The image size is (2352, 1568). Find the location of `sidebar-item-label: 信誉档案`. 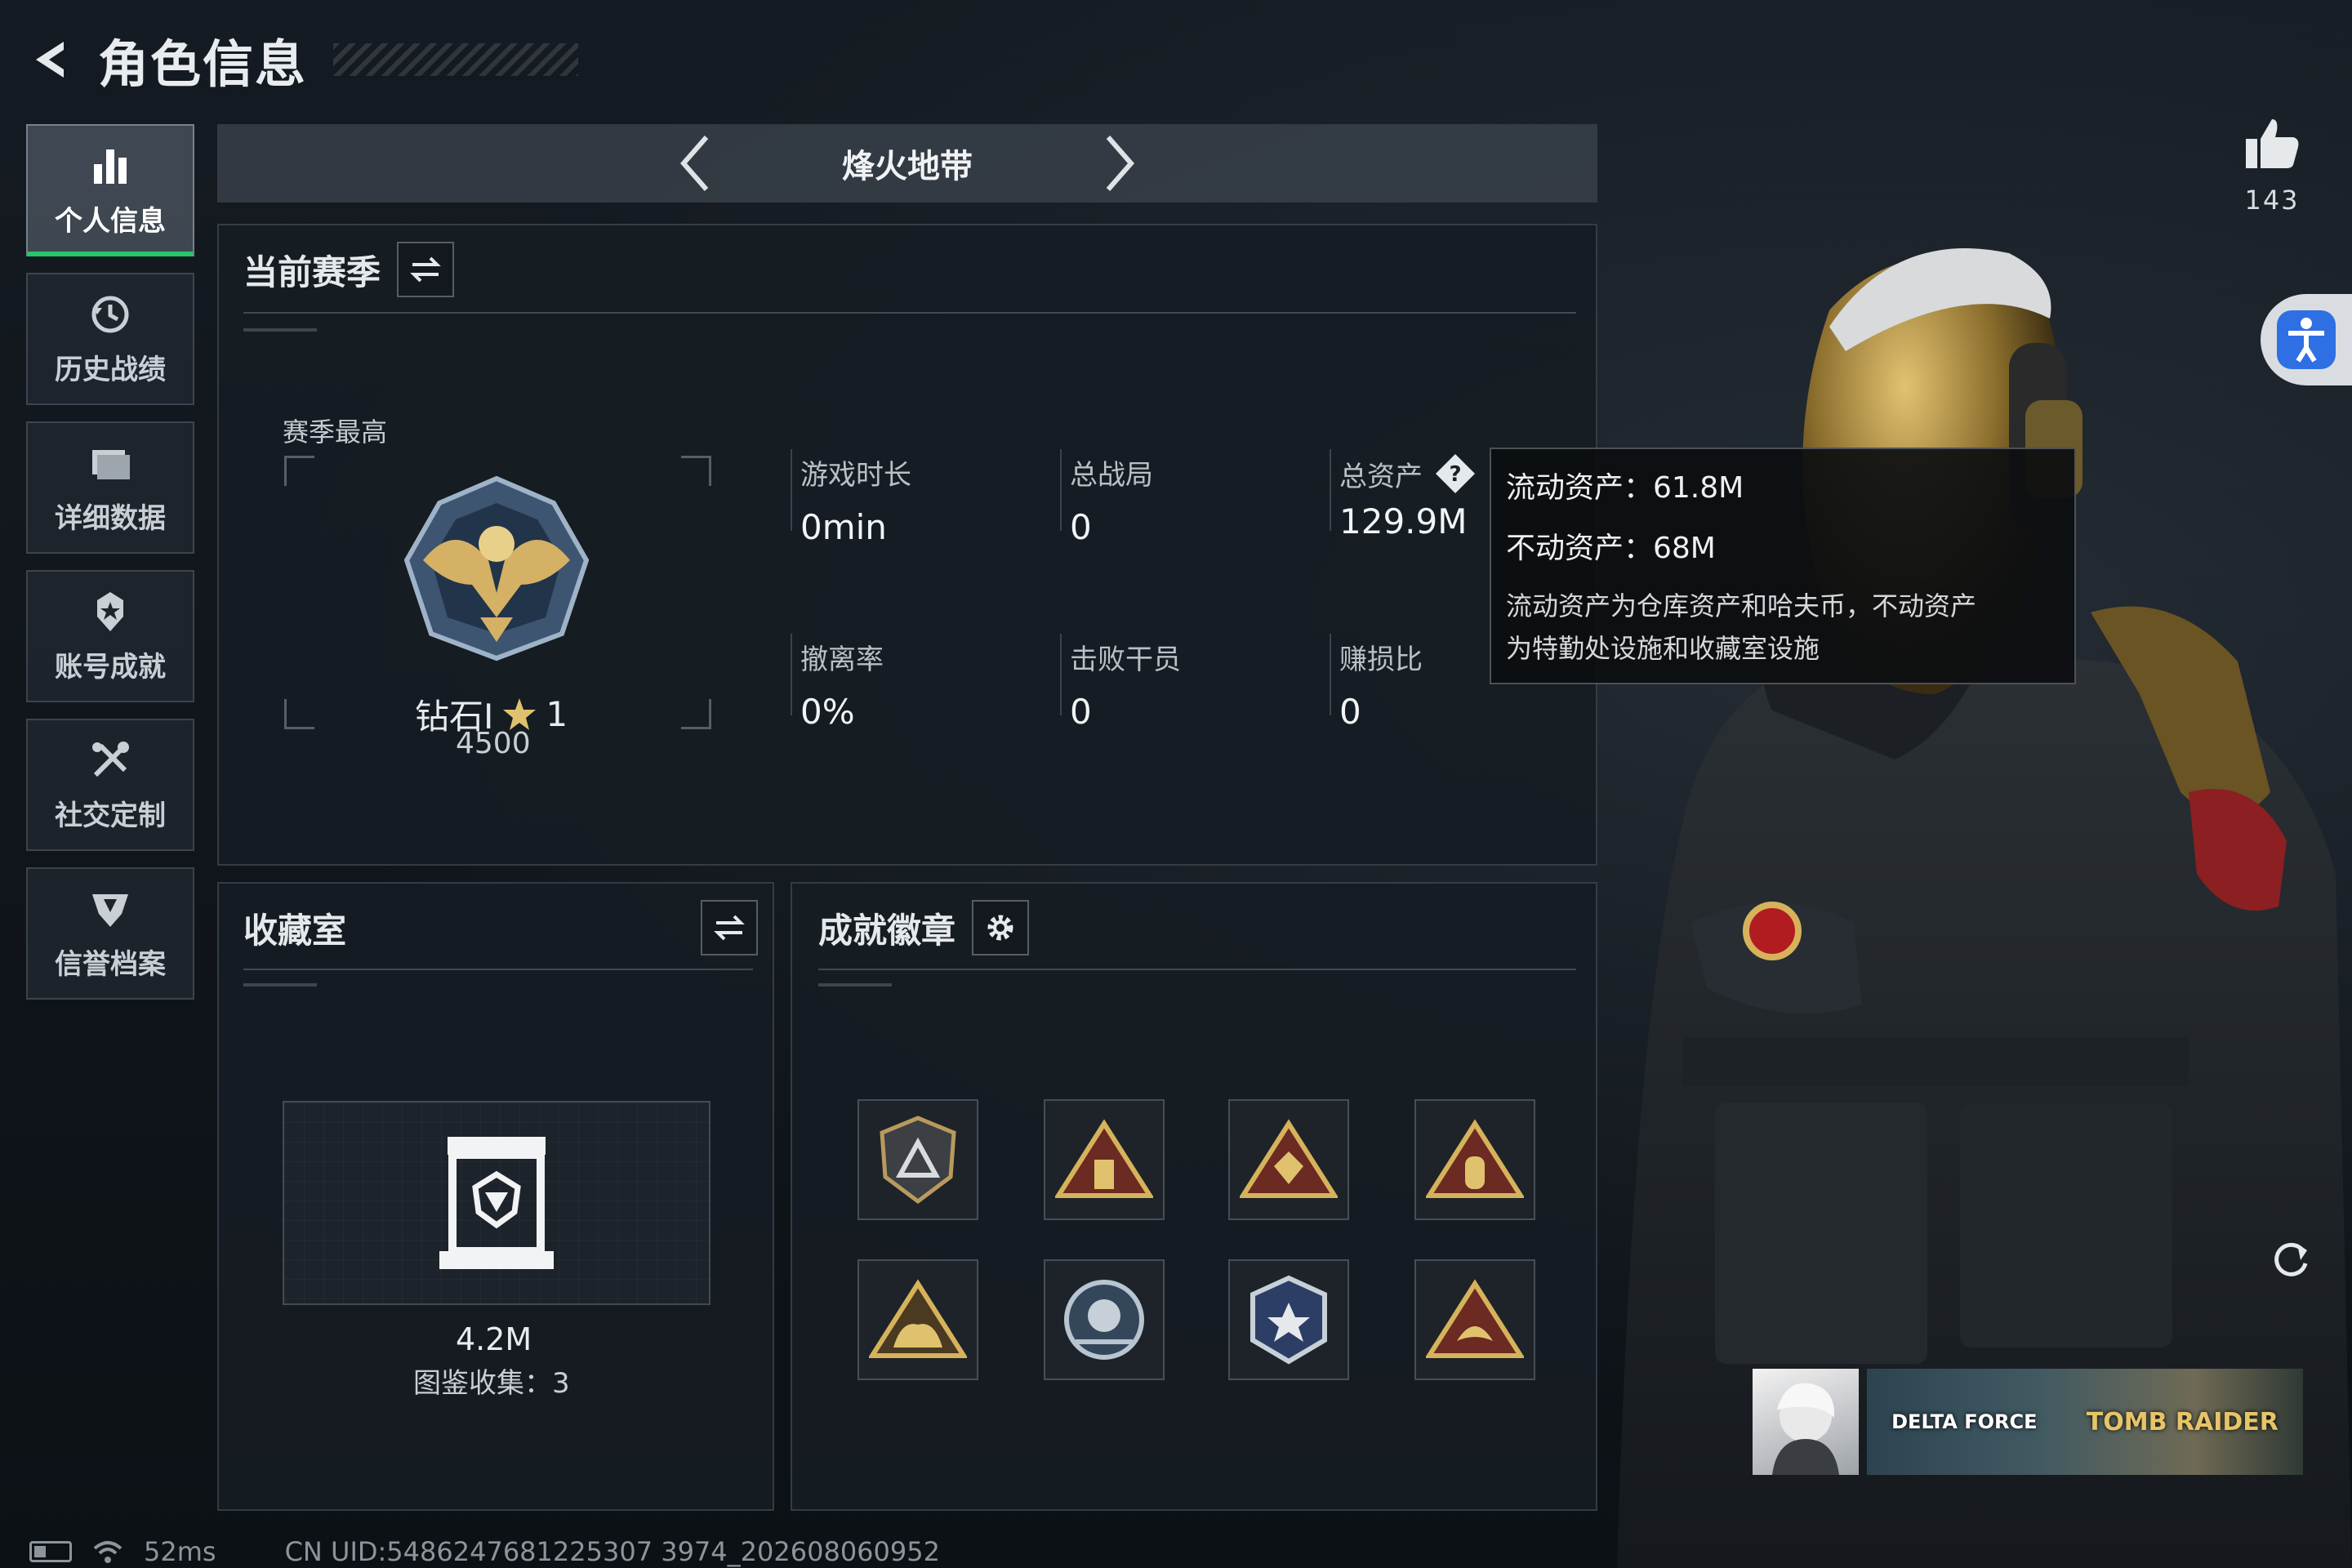

sidebar-item-label: 信誉档案 is located at coordinates (111, 964).